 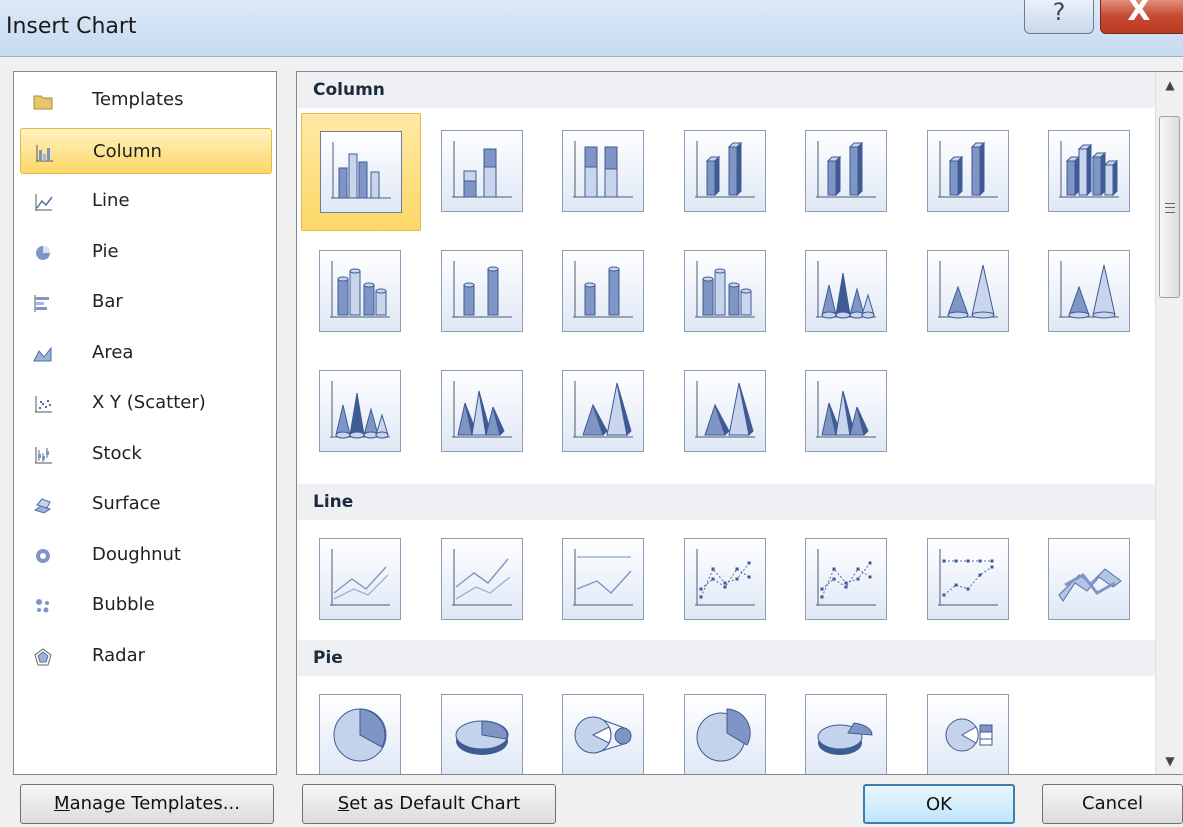 What do you see at coordinates (43, 102) in the screenshot?
I see `folder-icon` at bounding box center [43, 102].